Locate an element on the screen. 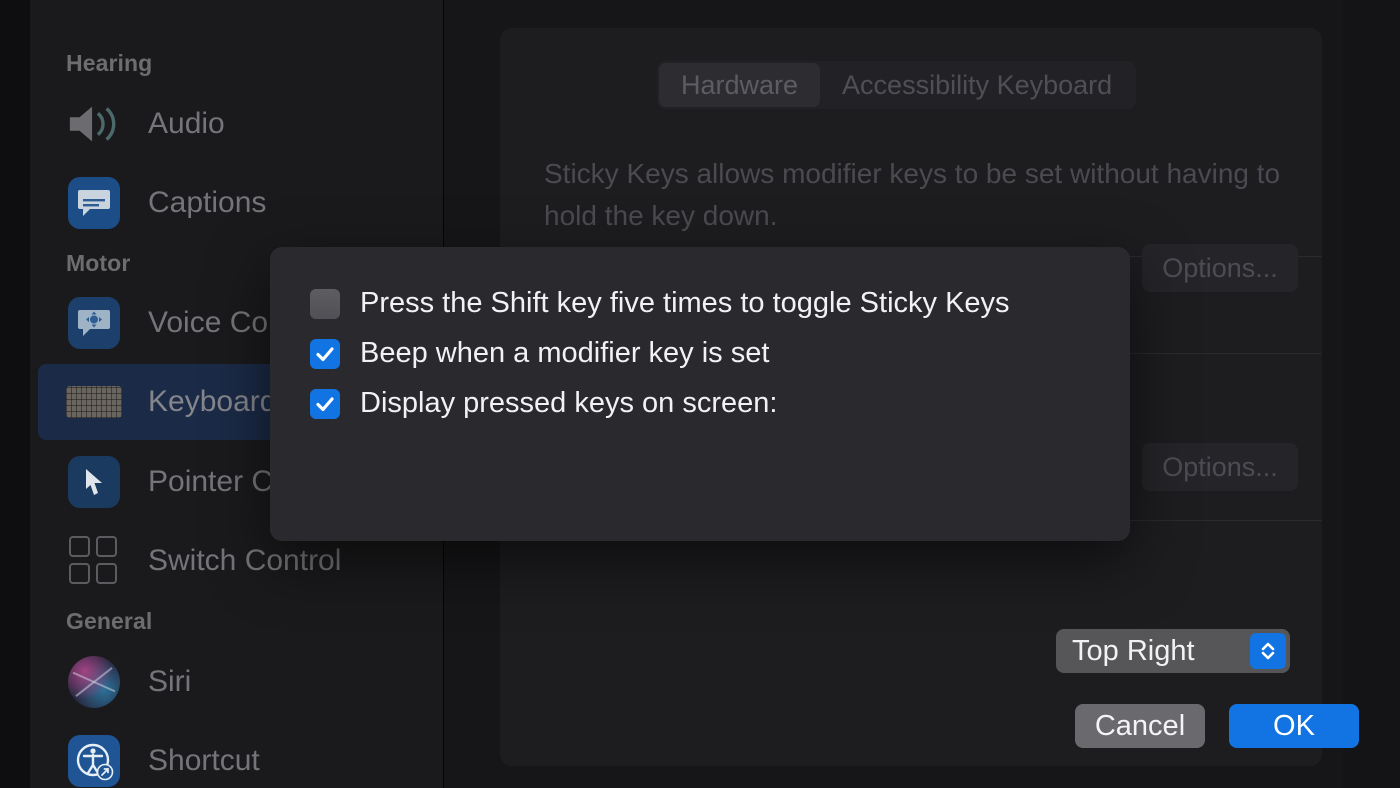  speaker-waves-icon is located at coordinates (94, 124).